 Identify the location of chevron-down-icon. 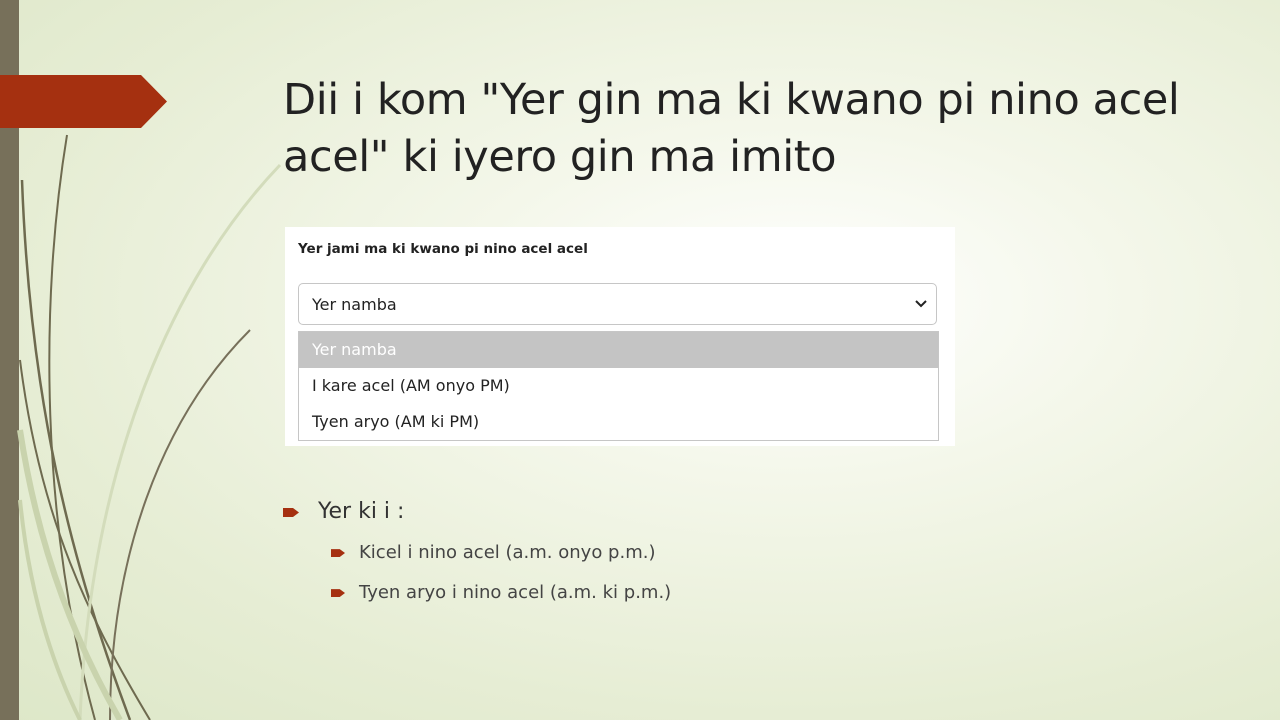
(921, 304).